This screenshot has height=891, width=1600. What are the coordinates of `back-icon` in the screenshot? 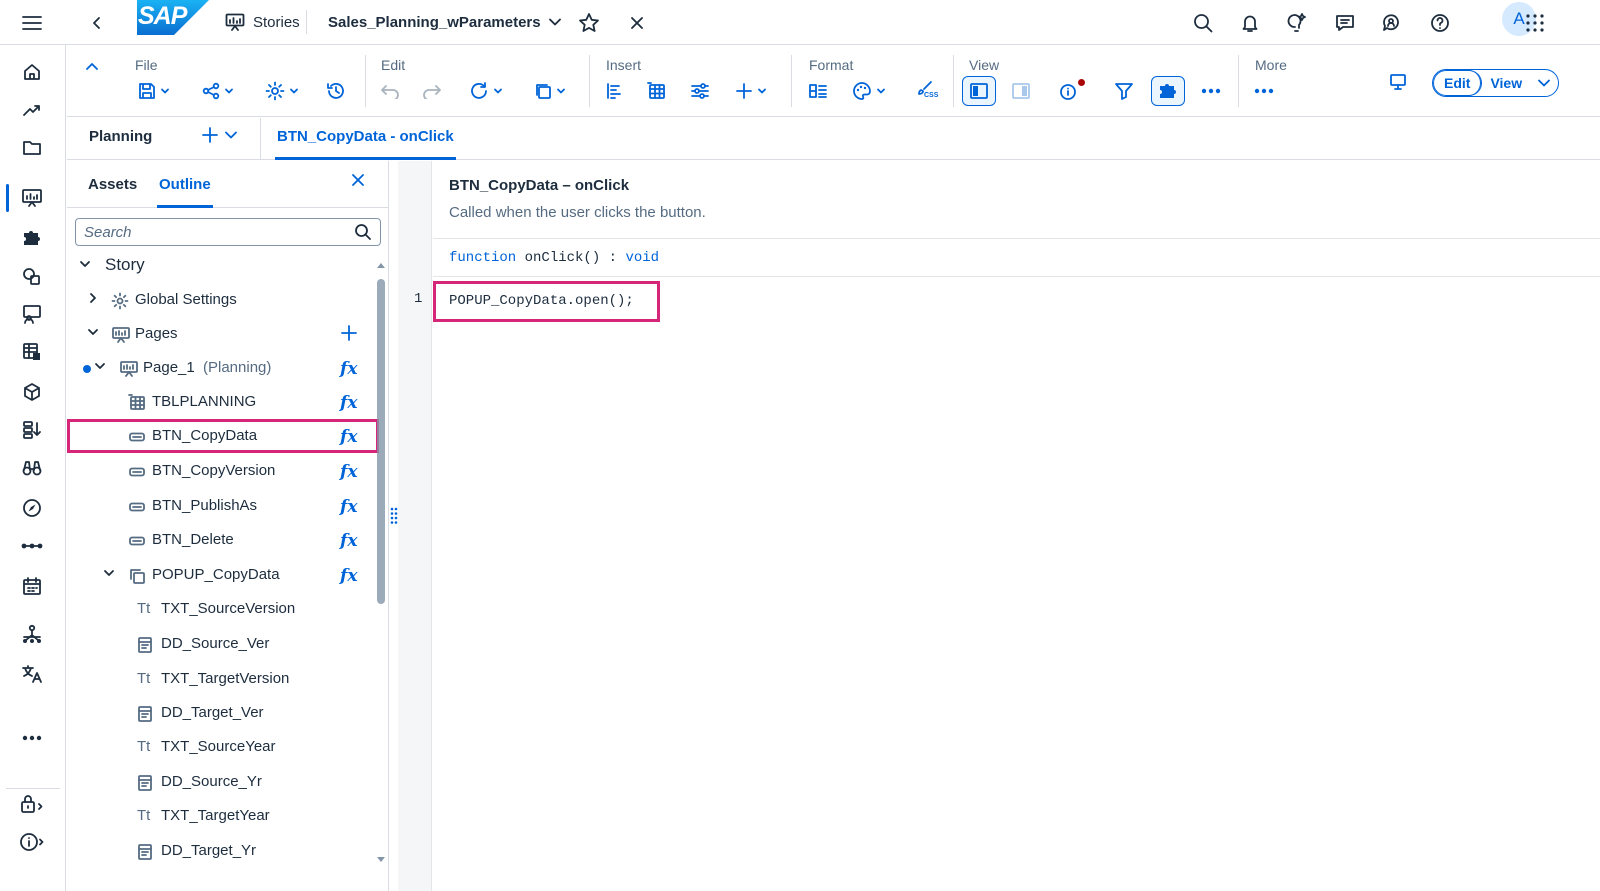 It's located at (97, 23).